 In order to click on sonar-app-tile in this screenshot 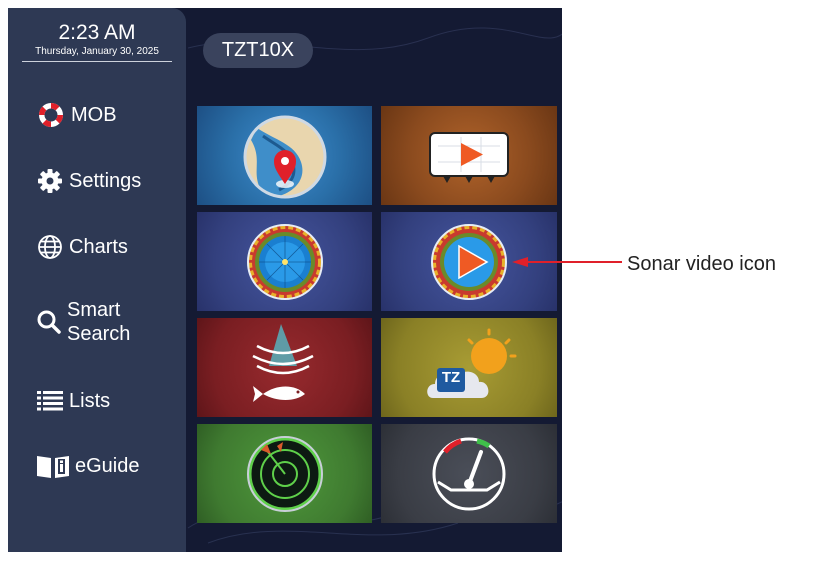, I will do `click(284, 261)`.